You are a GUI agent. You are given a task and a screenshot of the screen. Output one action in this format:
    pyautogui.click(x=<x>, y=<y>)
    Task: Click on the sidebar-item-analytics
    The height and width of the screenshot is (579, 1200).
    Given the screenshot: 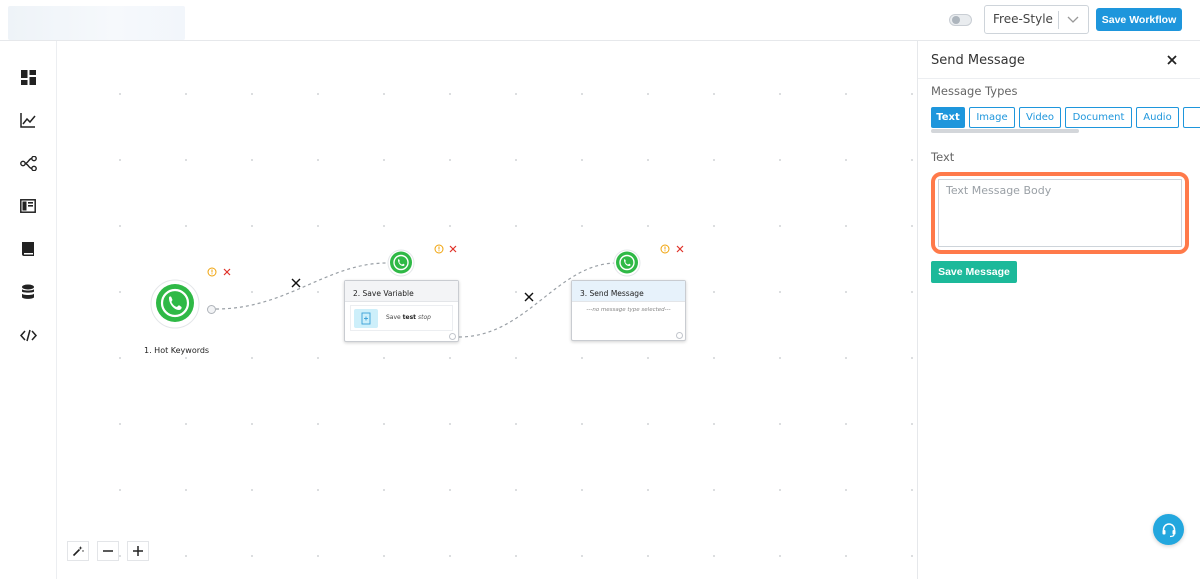 What is the action you would take?
    pyautogui.click(x=28, y=120)
    